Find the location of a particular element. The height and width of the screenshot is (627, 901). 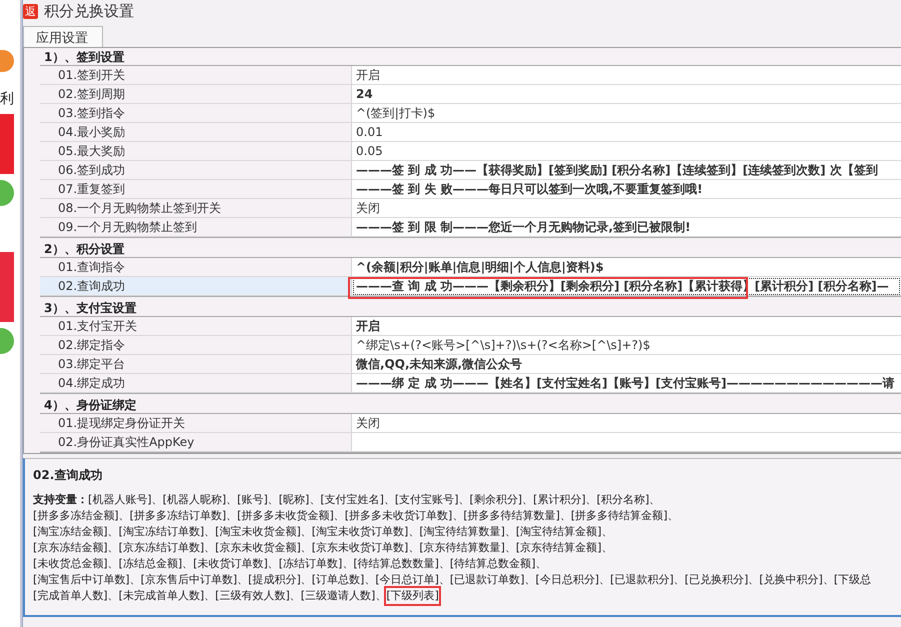

setting-value: ———绑 定 成 功———【姓名】[支付宝姓名]【账号】[支付宝账号]—————————————请 is located at coordinates (626, 383).